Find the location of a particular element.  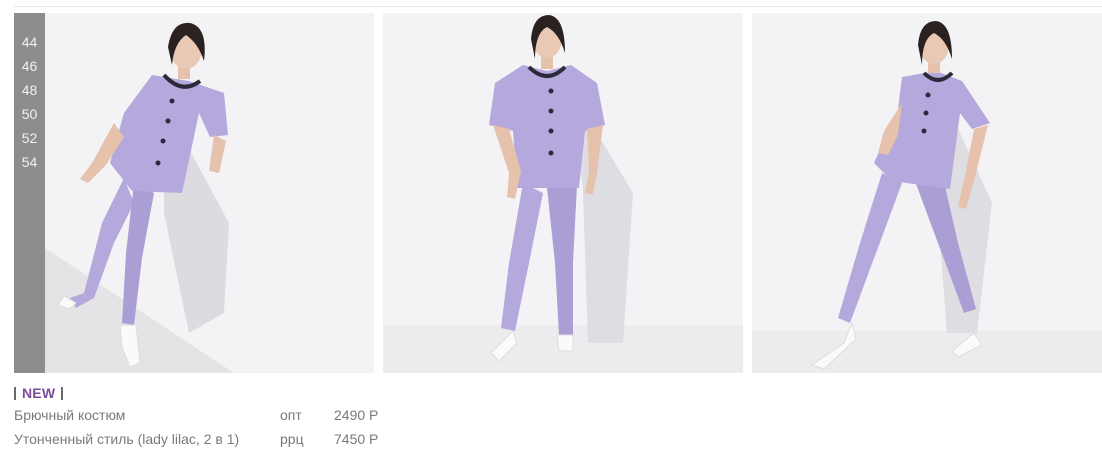

product-name: Брючный костюм is located at coordinates (69, 415).